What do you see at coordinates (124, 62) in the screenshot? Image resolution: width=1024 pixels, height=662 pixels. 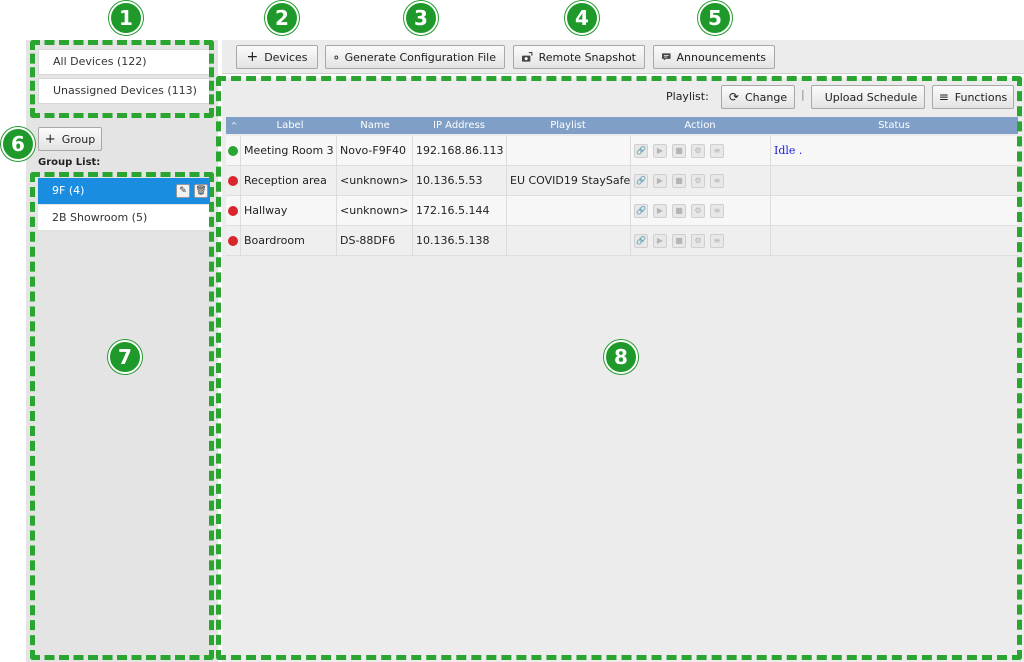 I see `all-devices-item: All Devices (122)` at bounding box center [124, 62].